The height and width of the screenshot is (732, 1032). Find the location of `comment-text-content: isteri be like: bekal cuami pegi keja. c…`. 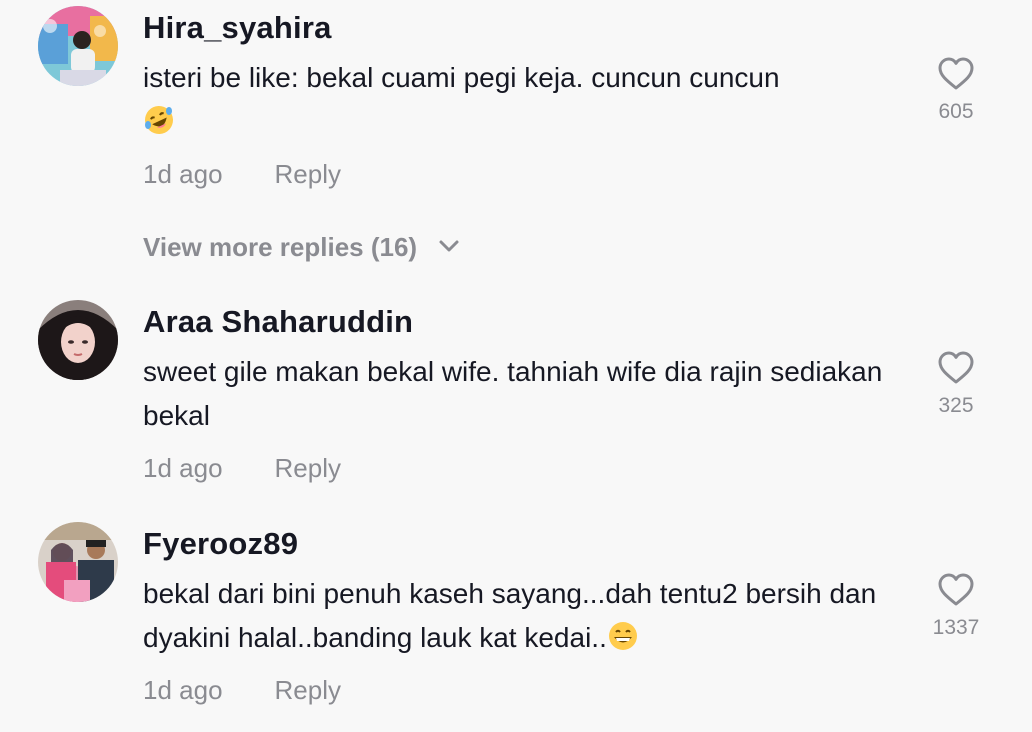

comment-text-content: isteri be like: bekal cuami pegi keja. c… is located at coordinates (461, 77).